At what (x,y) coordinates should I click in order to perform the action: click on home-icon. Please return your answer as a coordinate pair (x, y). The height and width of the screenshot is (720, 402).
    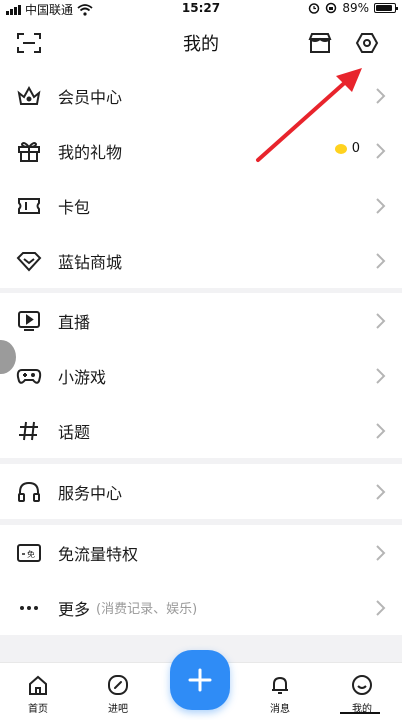
    Looking at the image, I should click on (38, 685).